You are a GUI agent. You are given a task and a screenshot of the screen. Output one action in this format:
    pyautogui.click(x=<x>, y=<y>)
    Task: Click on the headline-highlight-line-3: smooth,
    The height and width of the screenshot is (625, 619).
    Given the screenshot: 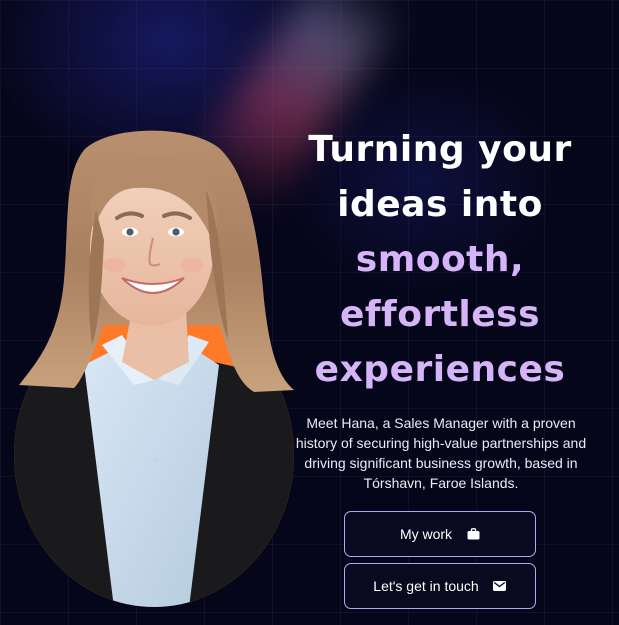 What is the action you would take?
    pyautogui.click(x=440, y=259)
    